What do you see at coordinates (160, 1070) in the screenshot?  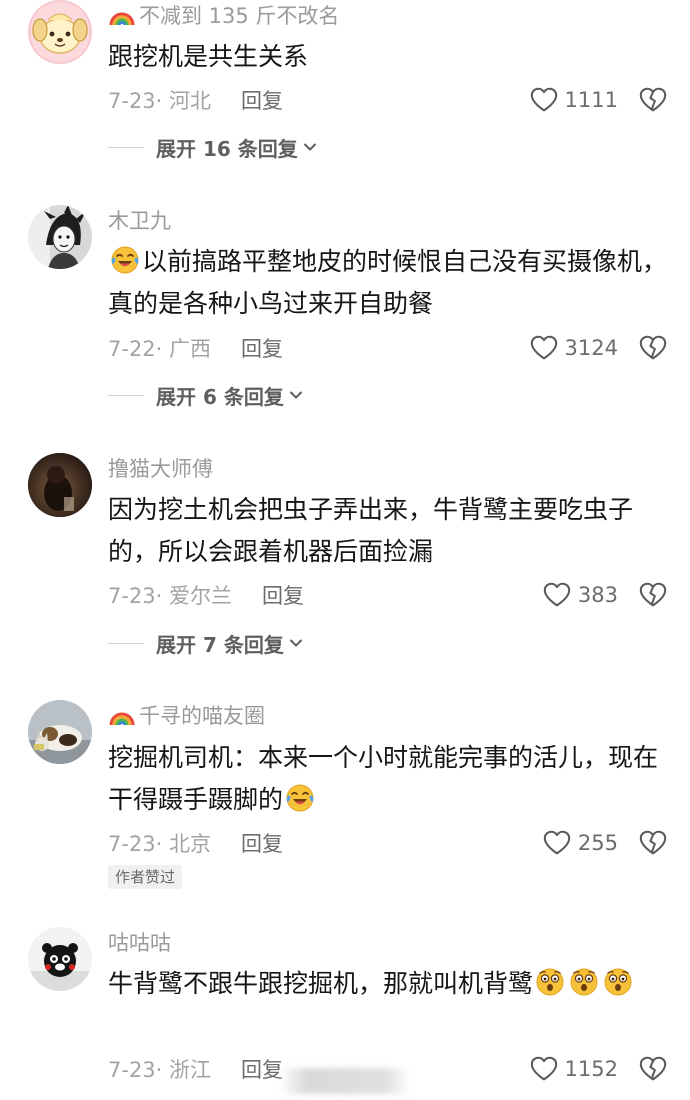 I see `comment-date: 7-23· 浙江` at bounding box center [160, 1070].